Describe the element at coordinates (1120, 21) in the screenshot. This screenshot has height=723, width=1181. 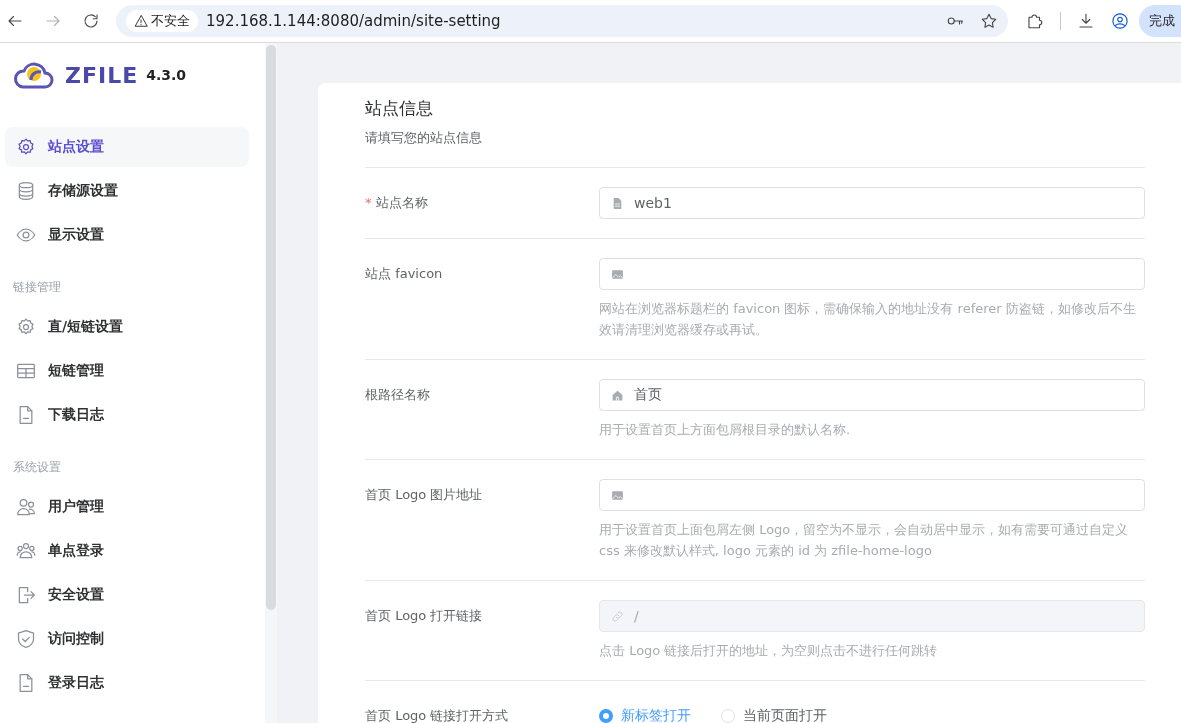
I see `profile-icon` at that location.